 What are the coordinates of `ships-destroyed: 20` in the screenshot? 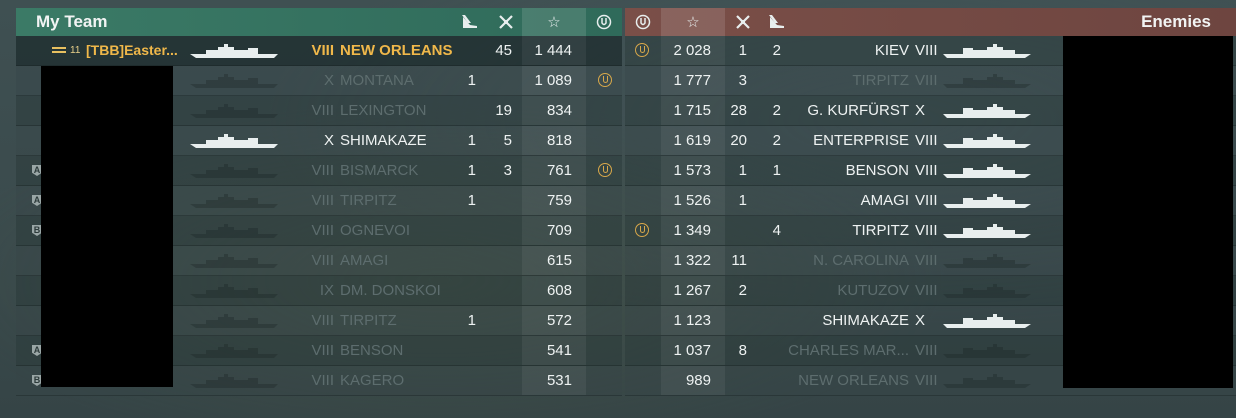 It's located at (738, 140).